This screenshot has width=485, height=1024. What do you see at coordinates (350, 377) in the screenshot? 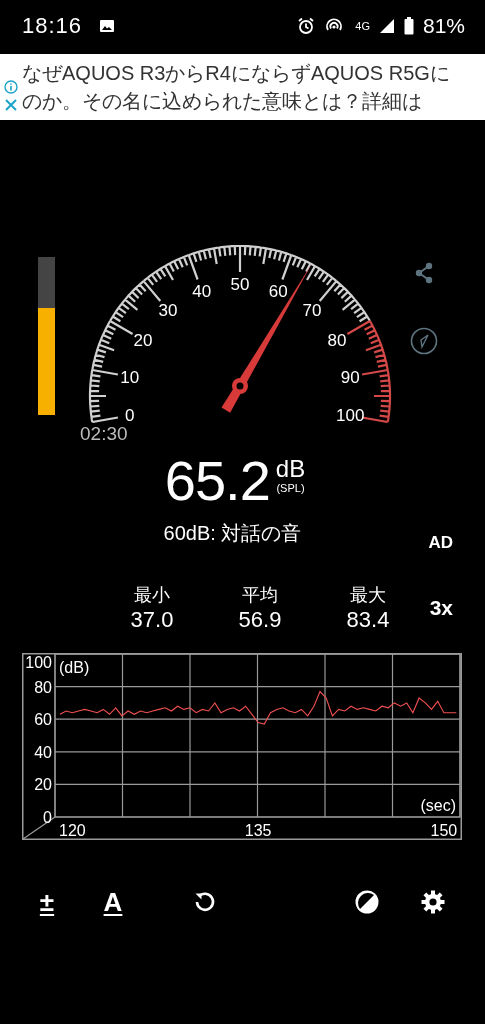
I see `gauge-label: 90` at bounding box center [350, 377].